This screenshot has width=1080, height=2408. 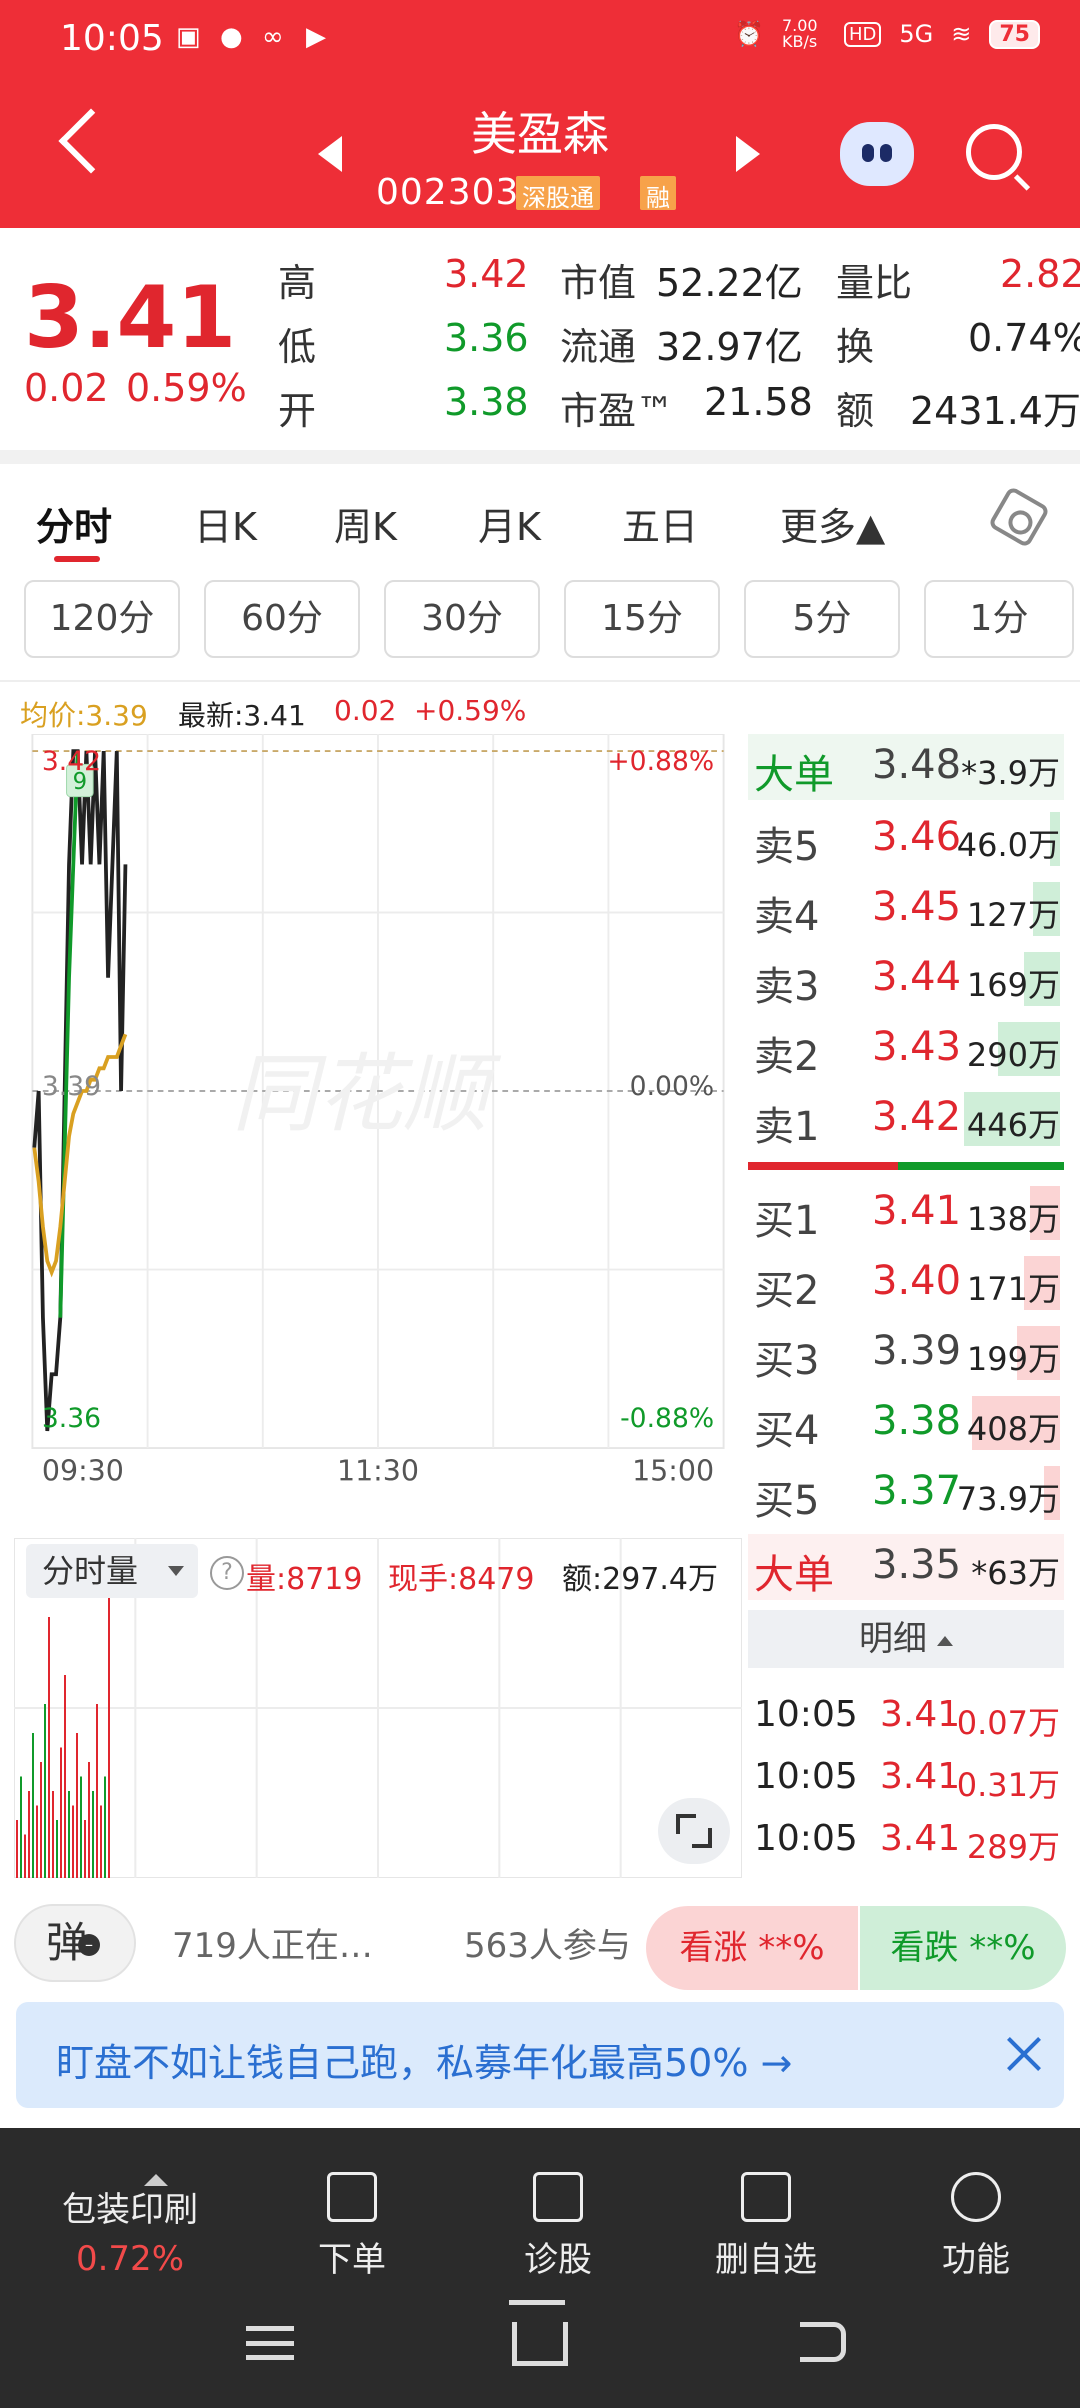 I want to click on bid-volume: 73.9万, so click(x=1008, y=1499).